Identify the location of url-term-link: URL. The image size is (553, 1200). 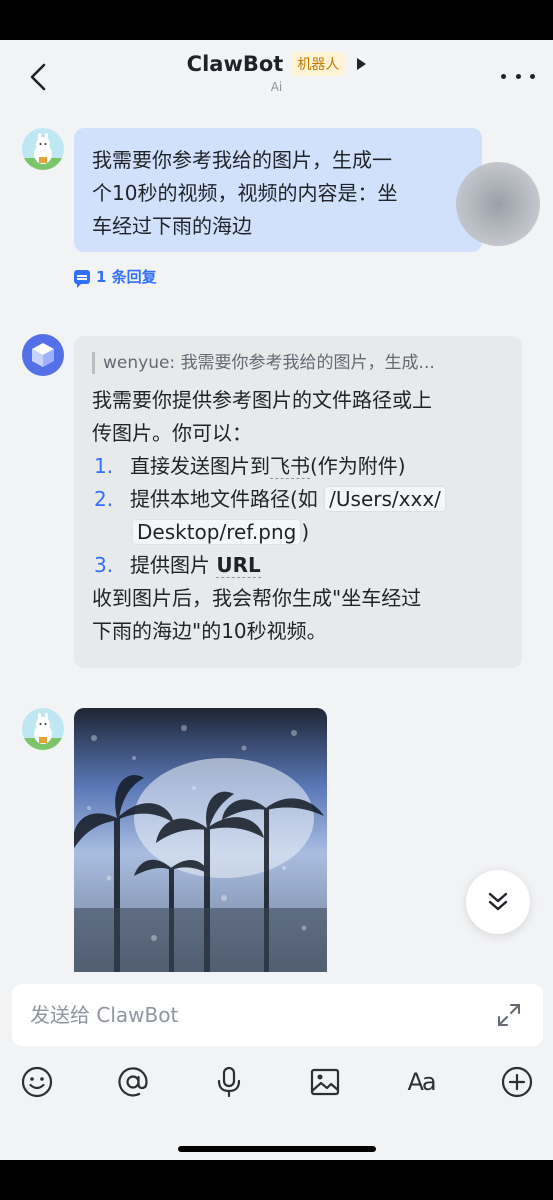
(238, 565).